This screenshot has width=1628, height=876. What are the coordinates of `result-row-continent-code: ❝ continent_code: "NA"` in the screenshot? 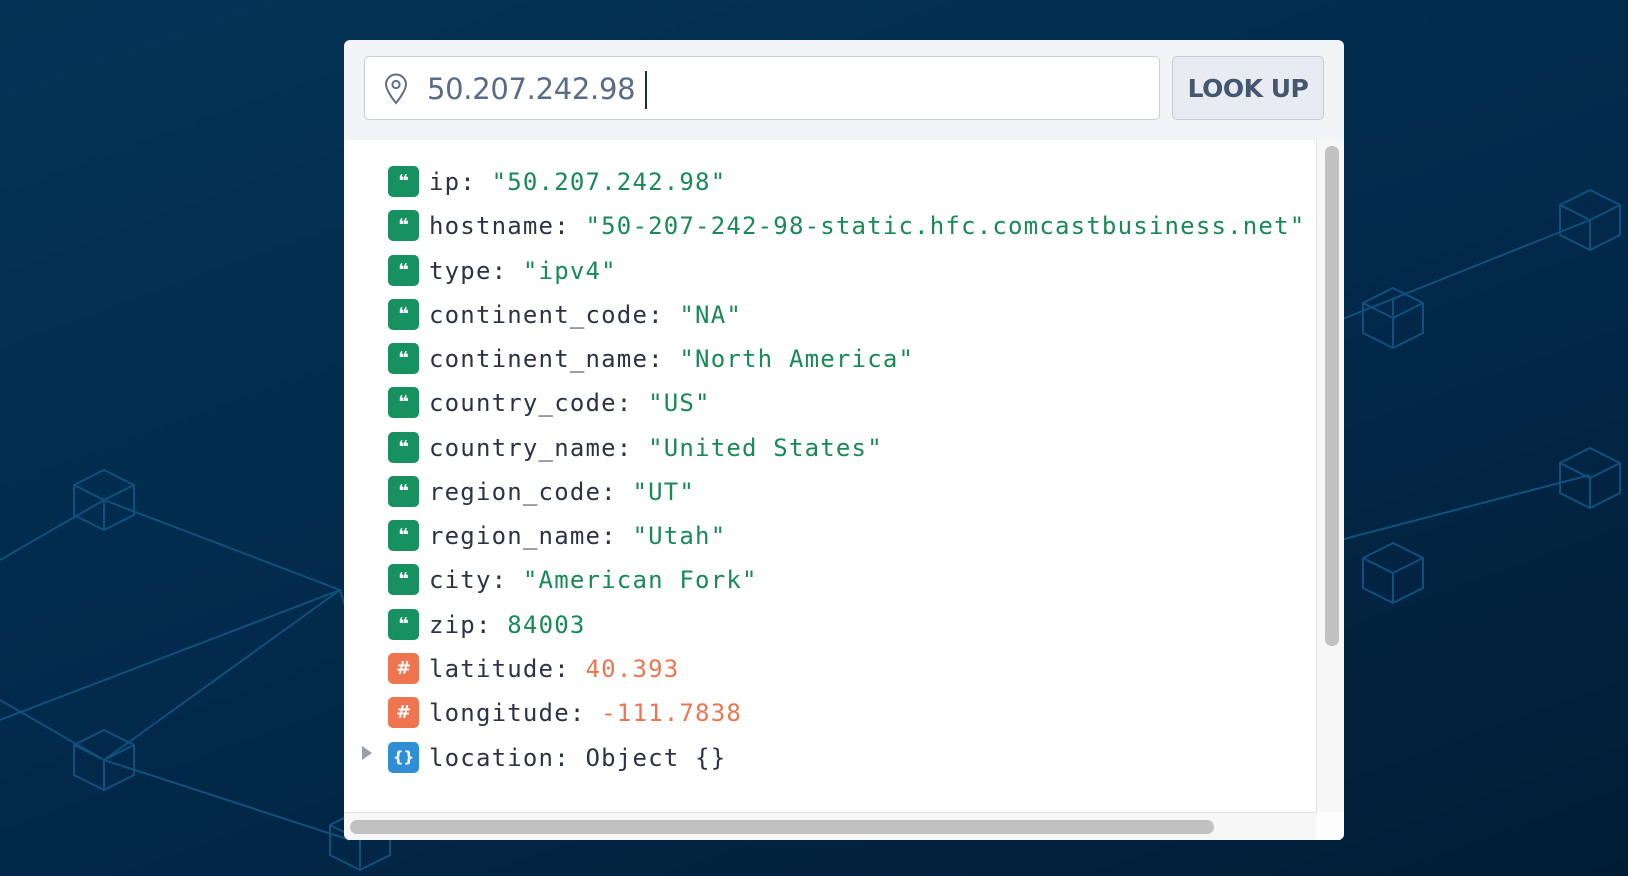 It's located at (565, 315).